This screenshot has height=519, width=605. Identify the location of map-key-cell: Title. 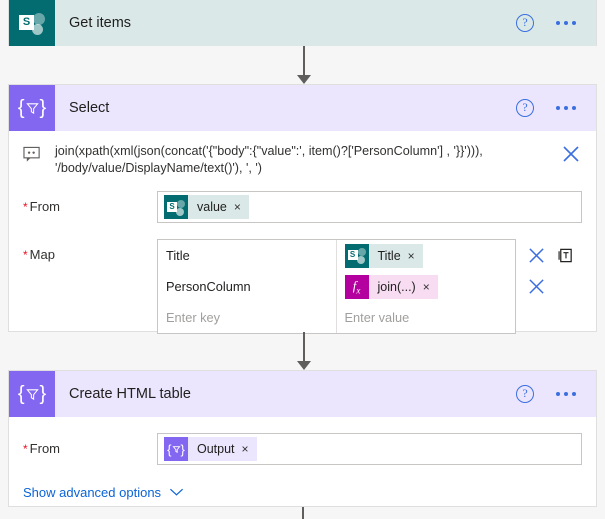
(247, 255).